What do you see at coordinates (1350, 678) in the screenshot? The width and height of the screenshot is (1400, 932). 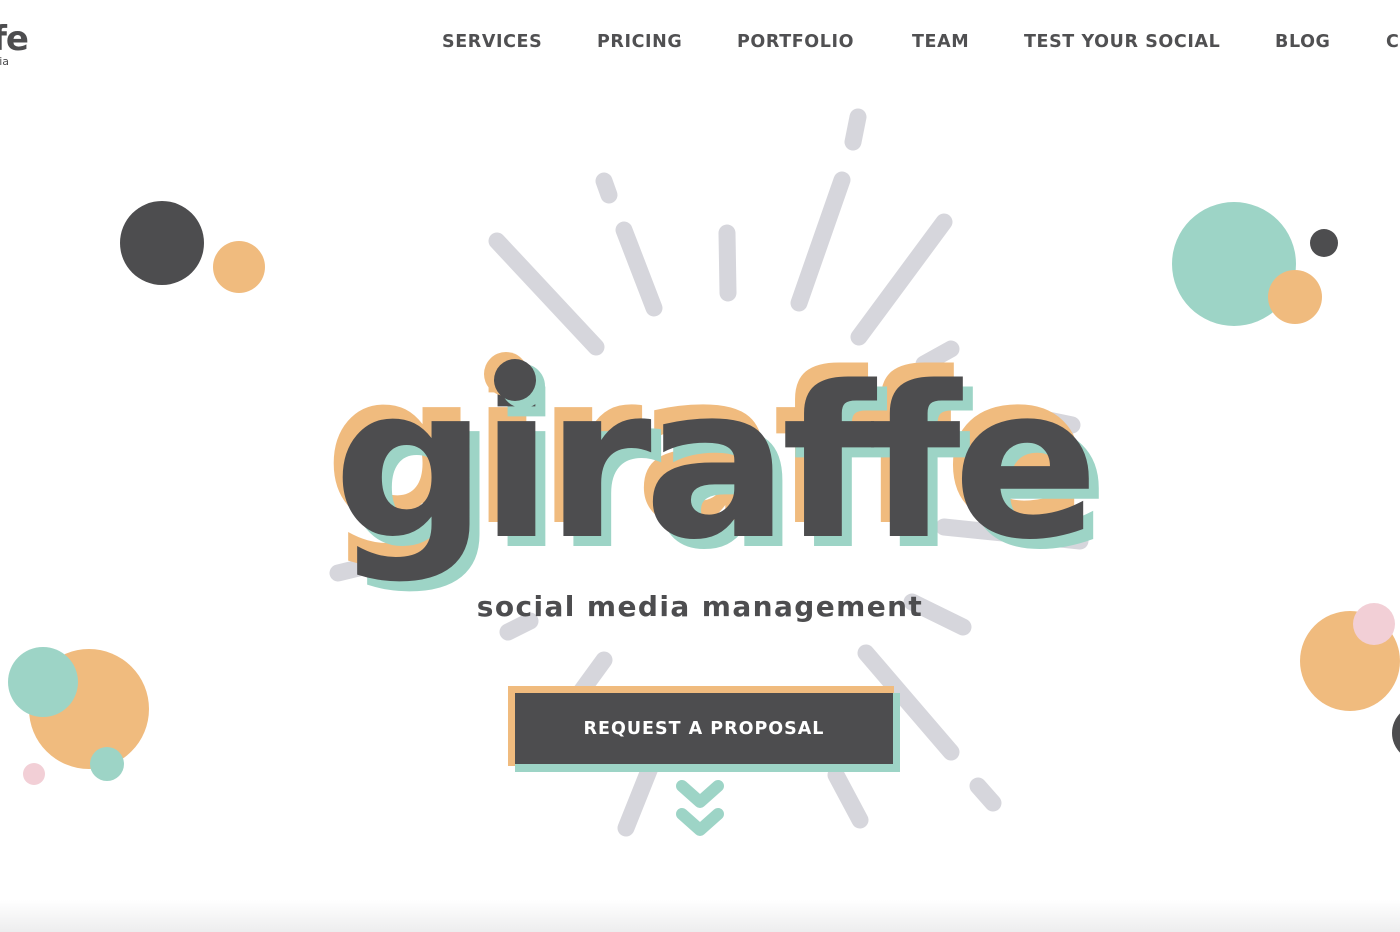 I see `dots-bottom-right` at bounding box center [1350, 678].